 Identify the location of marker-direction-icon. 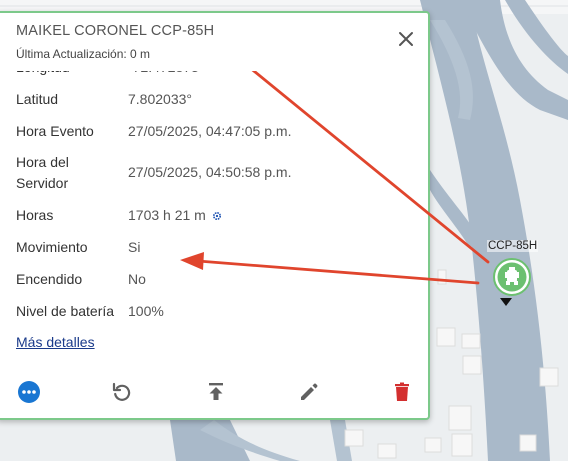
(506, 302).